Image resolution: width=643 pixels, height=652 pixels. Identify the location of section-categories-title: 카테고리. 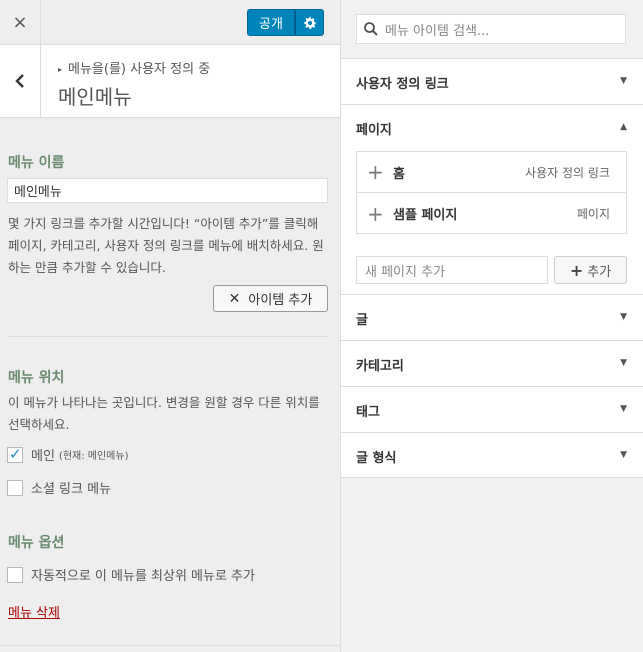
(380, 366).